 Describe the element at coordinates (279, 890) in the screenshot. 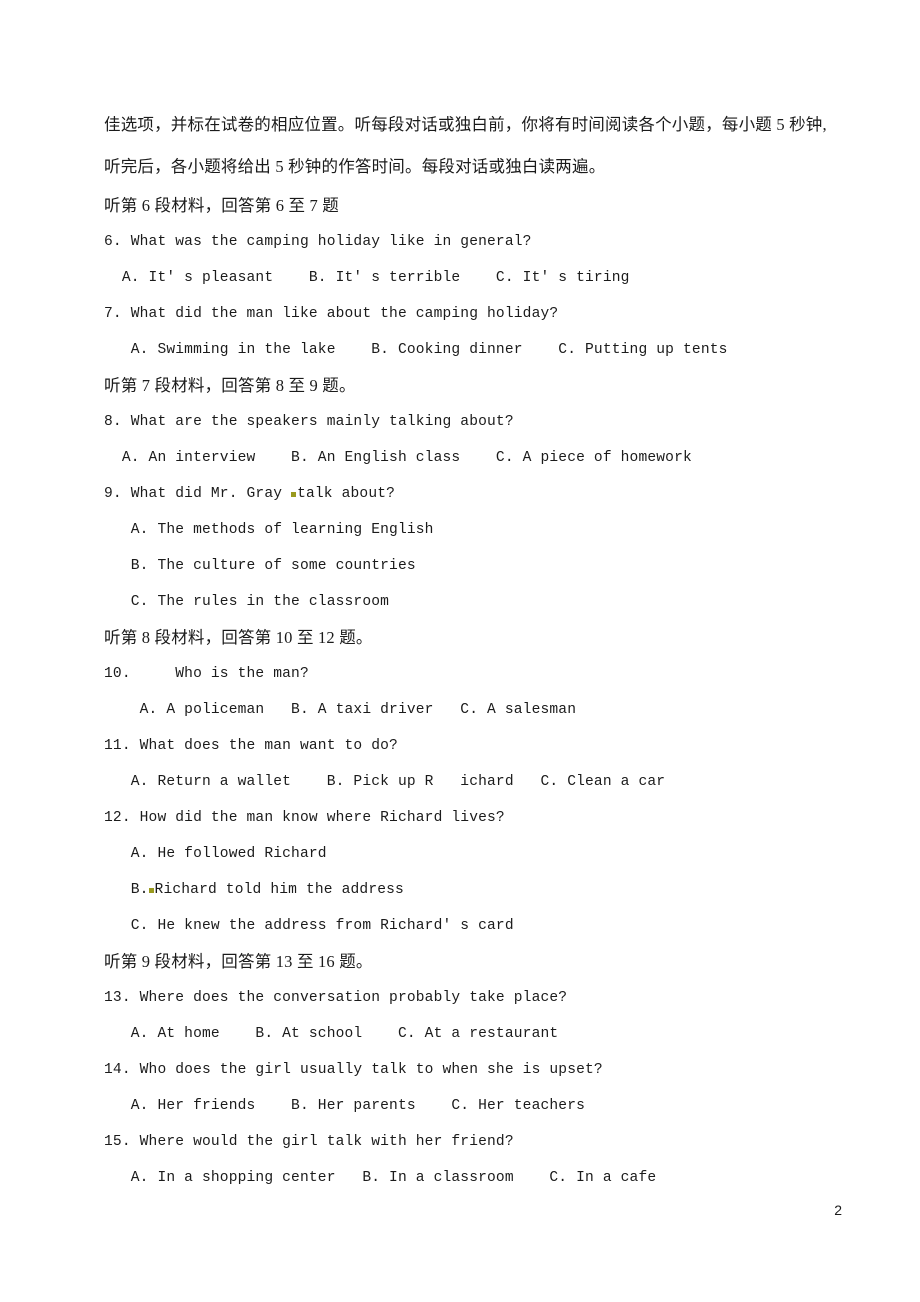

I see `question-option-12-b-post: Richard told him the address` at that location.